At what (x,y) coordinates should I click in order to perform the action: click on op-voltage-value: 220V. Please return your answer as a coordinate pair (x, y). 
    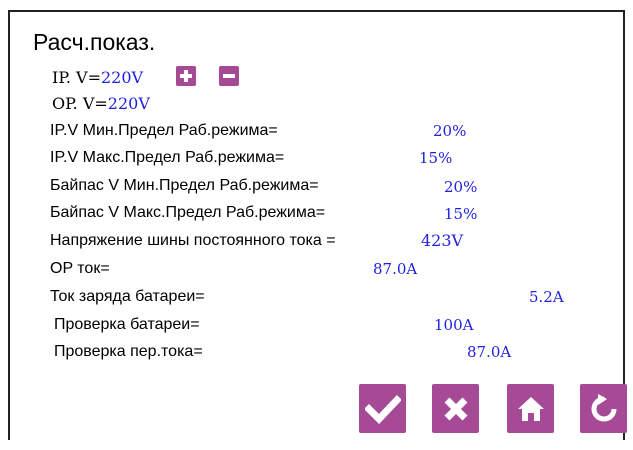
    Looking at the image, I should click on (128, 103).